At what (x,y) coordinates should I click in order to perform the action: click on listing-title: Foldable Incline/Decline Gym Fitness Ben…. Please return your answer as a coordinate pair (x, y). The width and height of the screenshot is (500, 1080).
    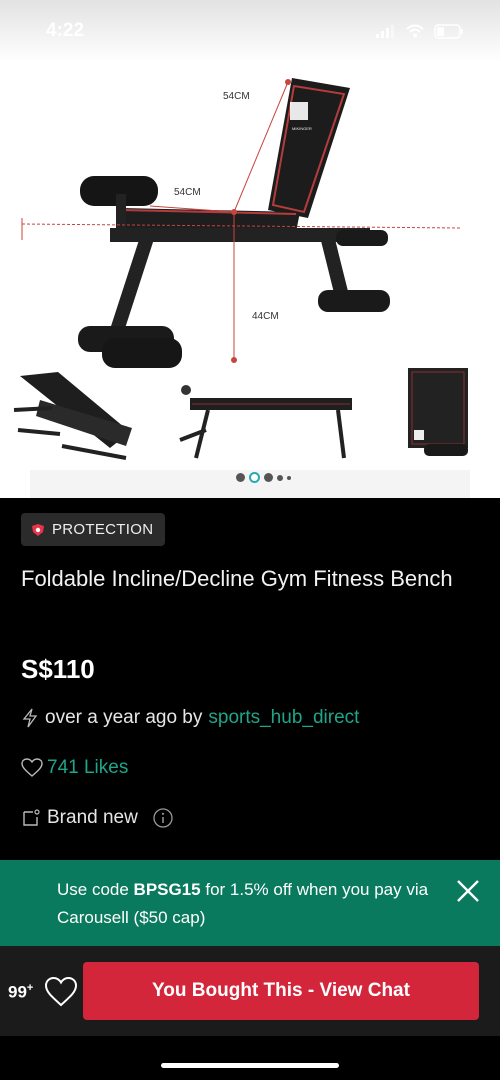
    Looking at the image, I should click on (237, 578).